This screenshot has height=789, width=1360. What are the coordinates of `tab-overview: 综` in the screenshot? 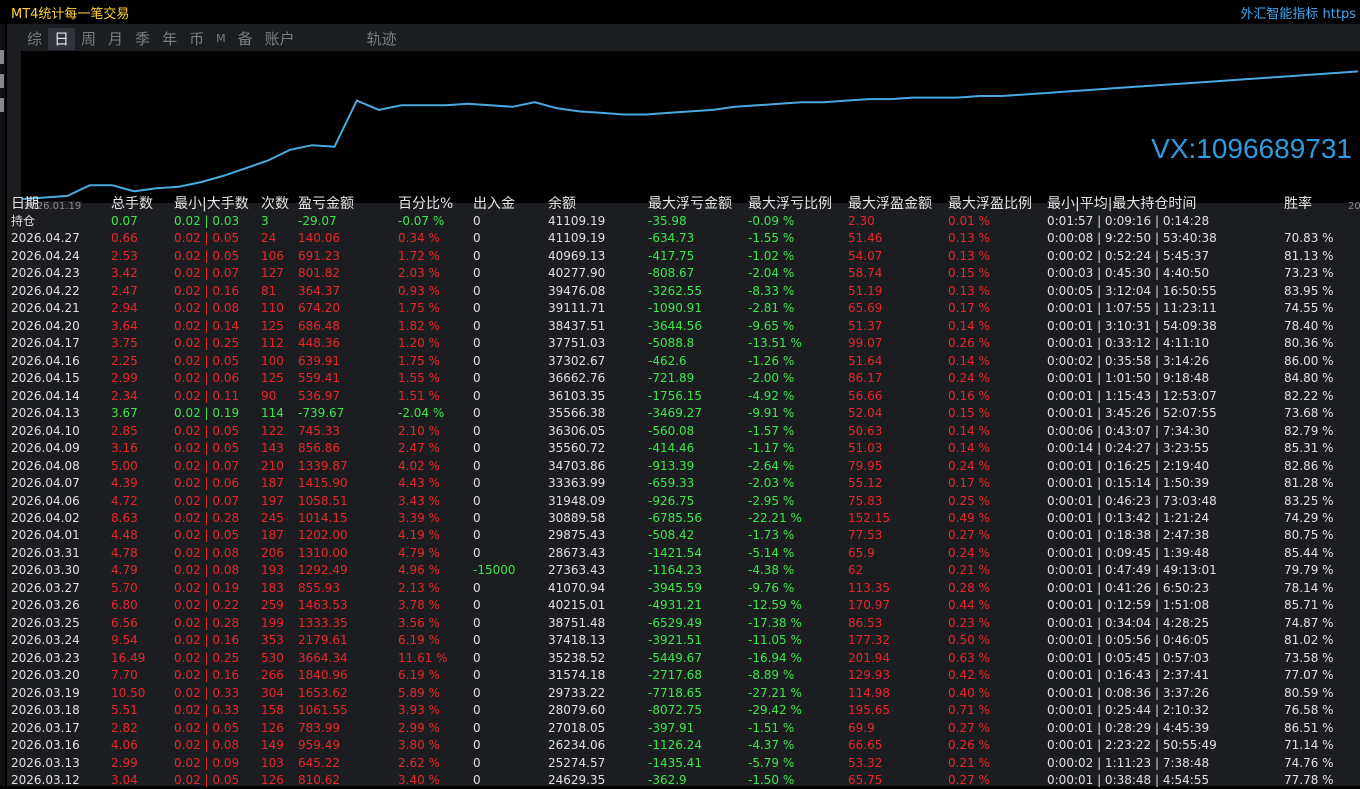 It's located at (34, 39).